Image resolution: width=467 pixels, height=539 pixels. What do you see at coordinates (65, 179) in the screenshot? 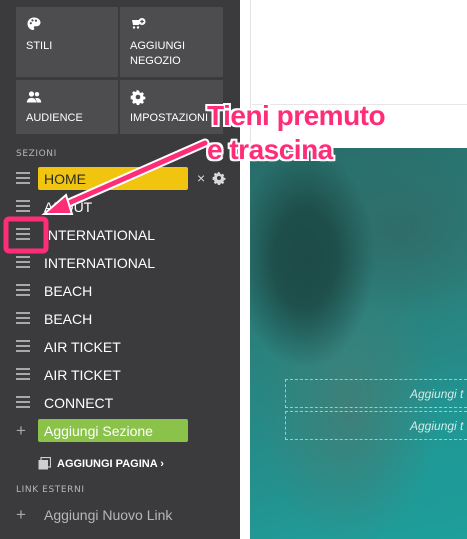
I see `section-label: HOME` at bounding box center [65, 179].